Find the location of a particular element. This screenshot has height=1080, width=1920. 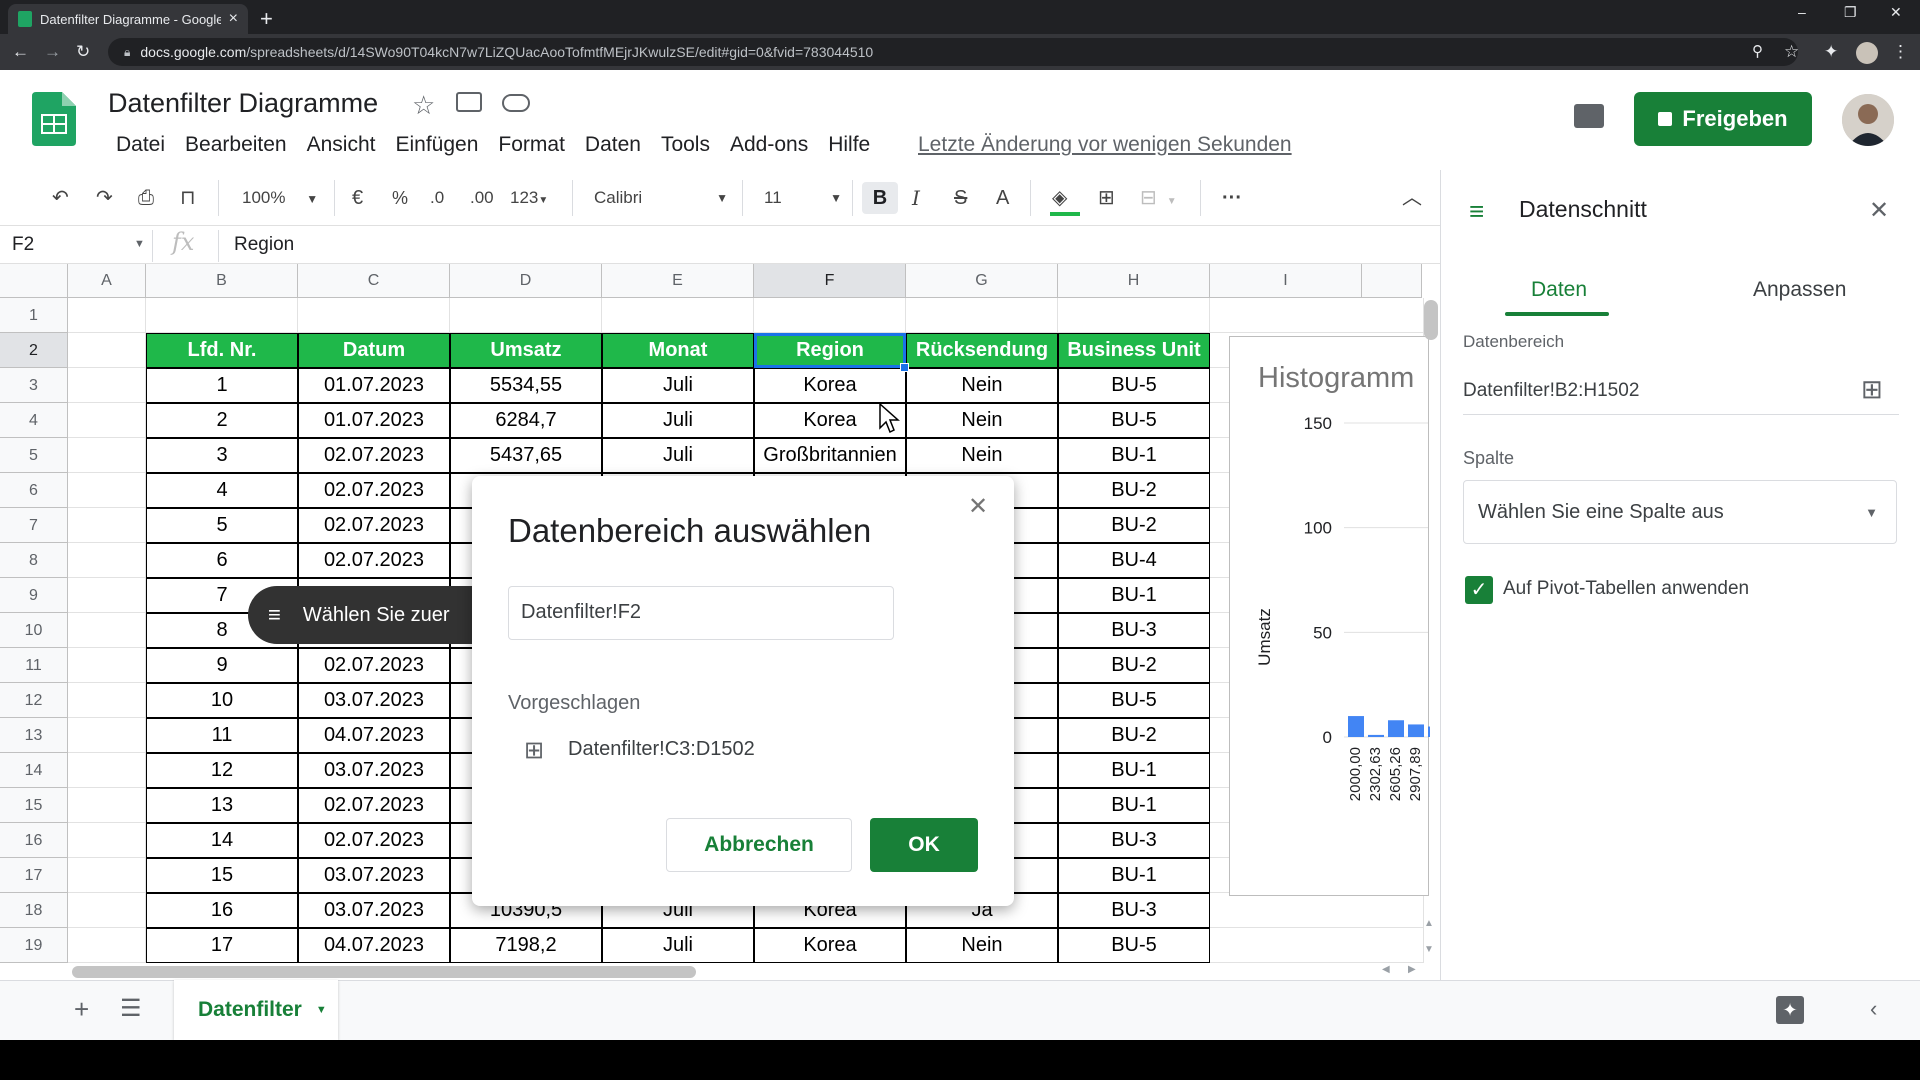

more-options-button: ··· is located at coordinates (1232, 198).